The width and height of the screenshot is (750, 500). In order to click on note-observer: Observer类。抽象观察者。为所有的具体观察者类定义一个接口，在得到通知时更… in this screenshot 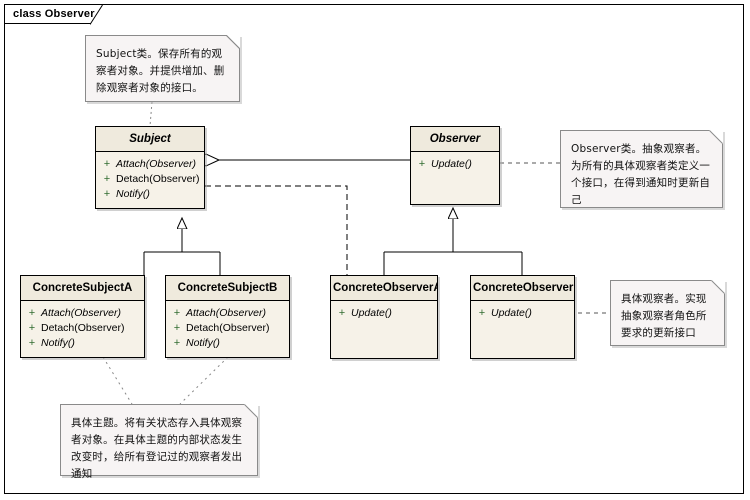, I will do `click(641, 169)`.